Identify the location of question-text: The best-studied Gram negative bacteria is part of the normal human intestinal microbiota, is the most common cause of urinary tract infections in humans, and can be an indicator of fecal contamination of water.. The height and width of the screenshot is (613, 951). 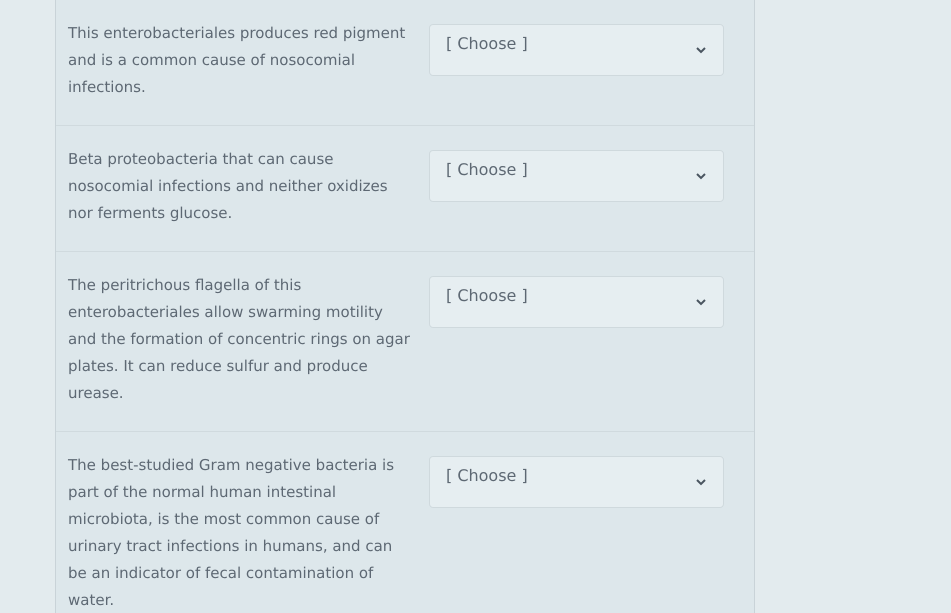
(232, 533).